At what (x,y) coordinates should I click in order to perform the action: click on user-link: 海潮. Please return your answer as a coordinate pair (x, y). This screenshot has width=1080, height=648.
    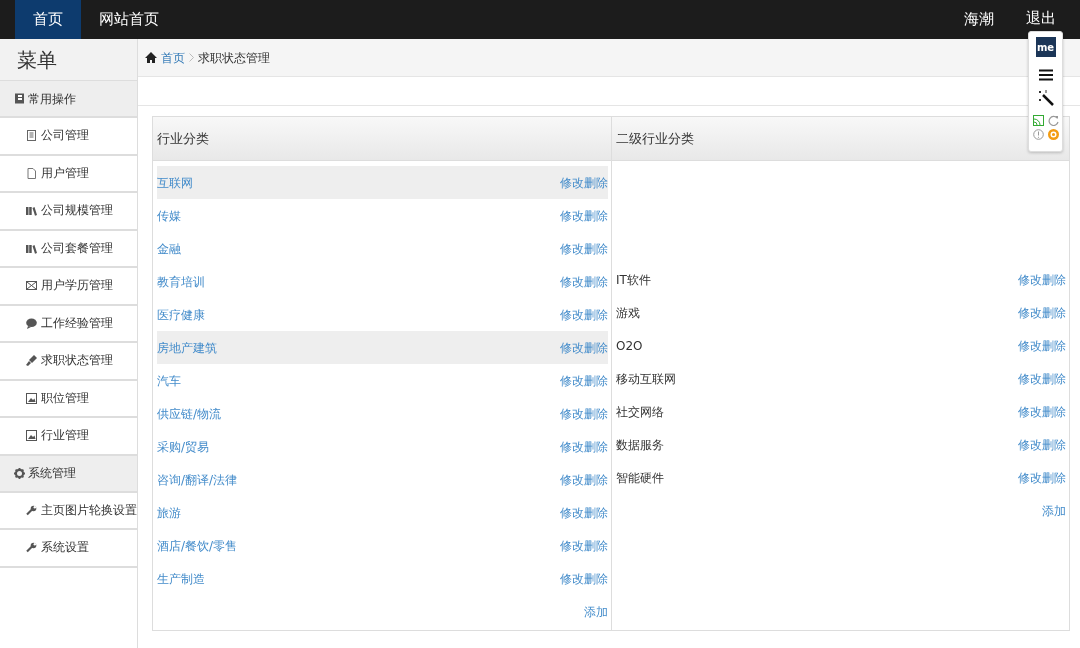
    Looking at the image, I should click on (979, 19).